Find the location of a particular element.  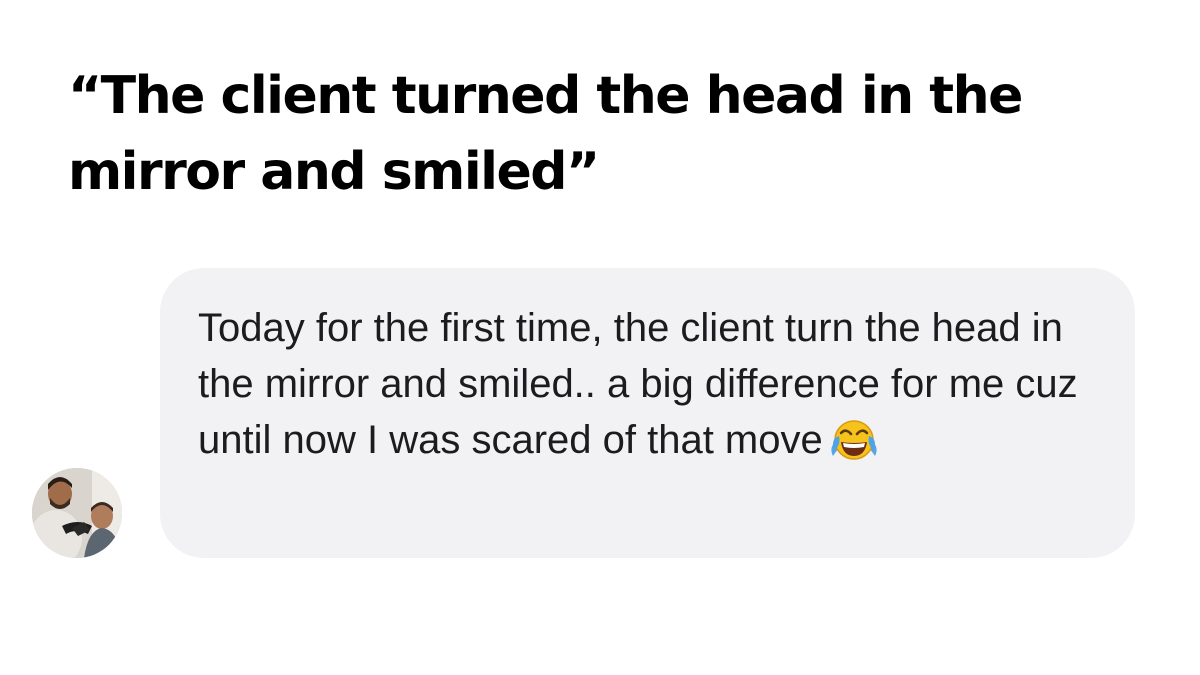

face-with-tears-of-joy-icon is located at coordinates (854, 447).